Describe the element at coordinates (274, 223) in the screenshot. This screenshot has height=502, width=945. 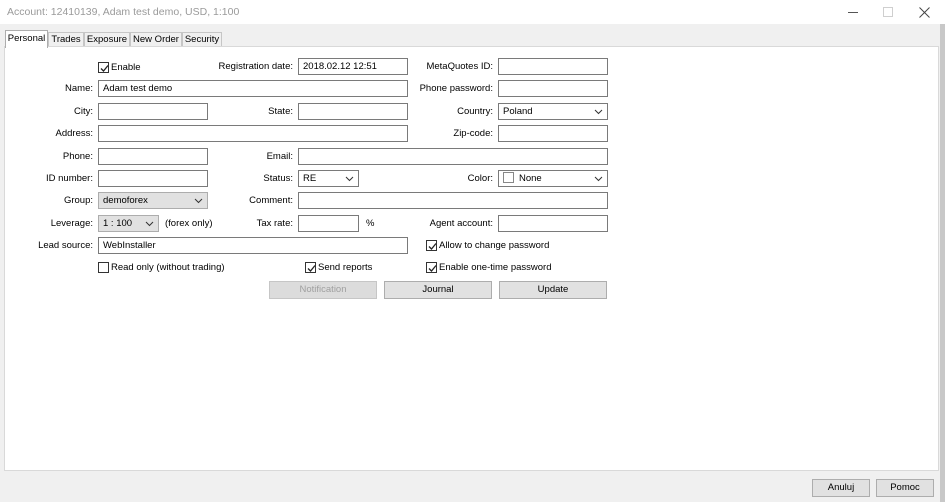
I see `tax-rate-label: Tax rate:` at that location.